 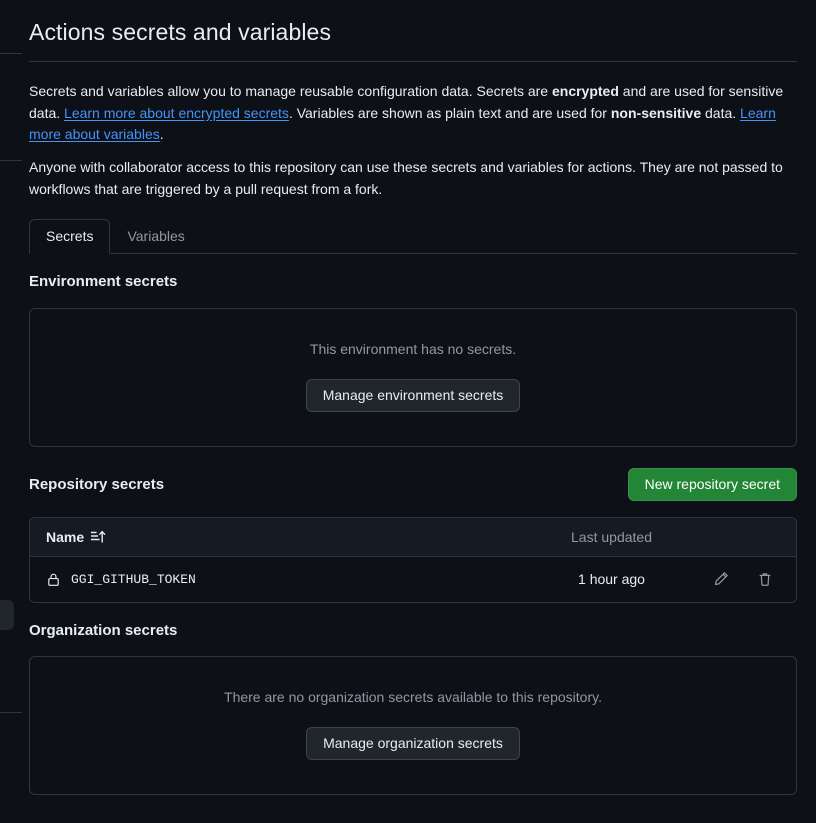 What do you see at coordinates (133, 579) in the screenshot?
I see `secret-name-label: GGI_GITHUB_TOKEN` at bounding box center [133, 579].